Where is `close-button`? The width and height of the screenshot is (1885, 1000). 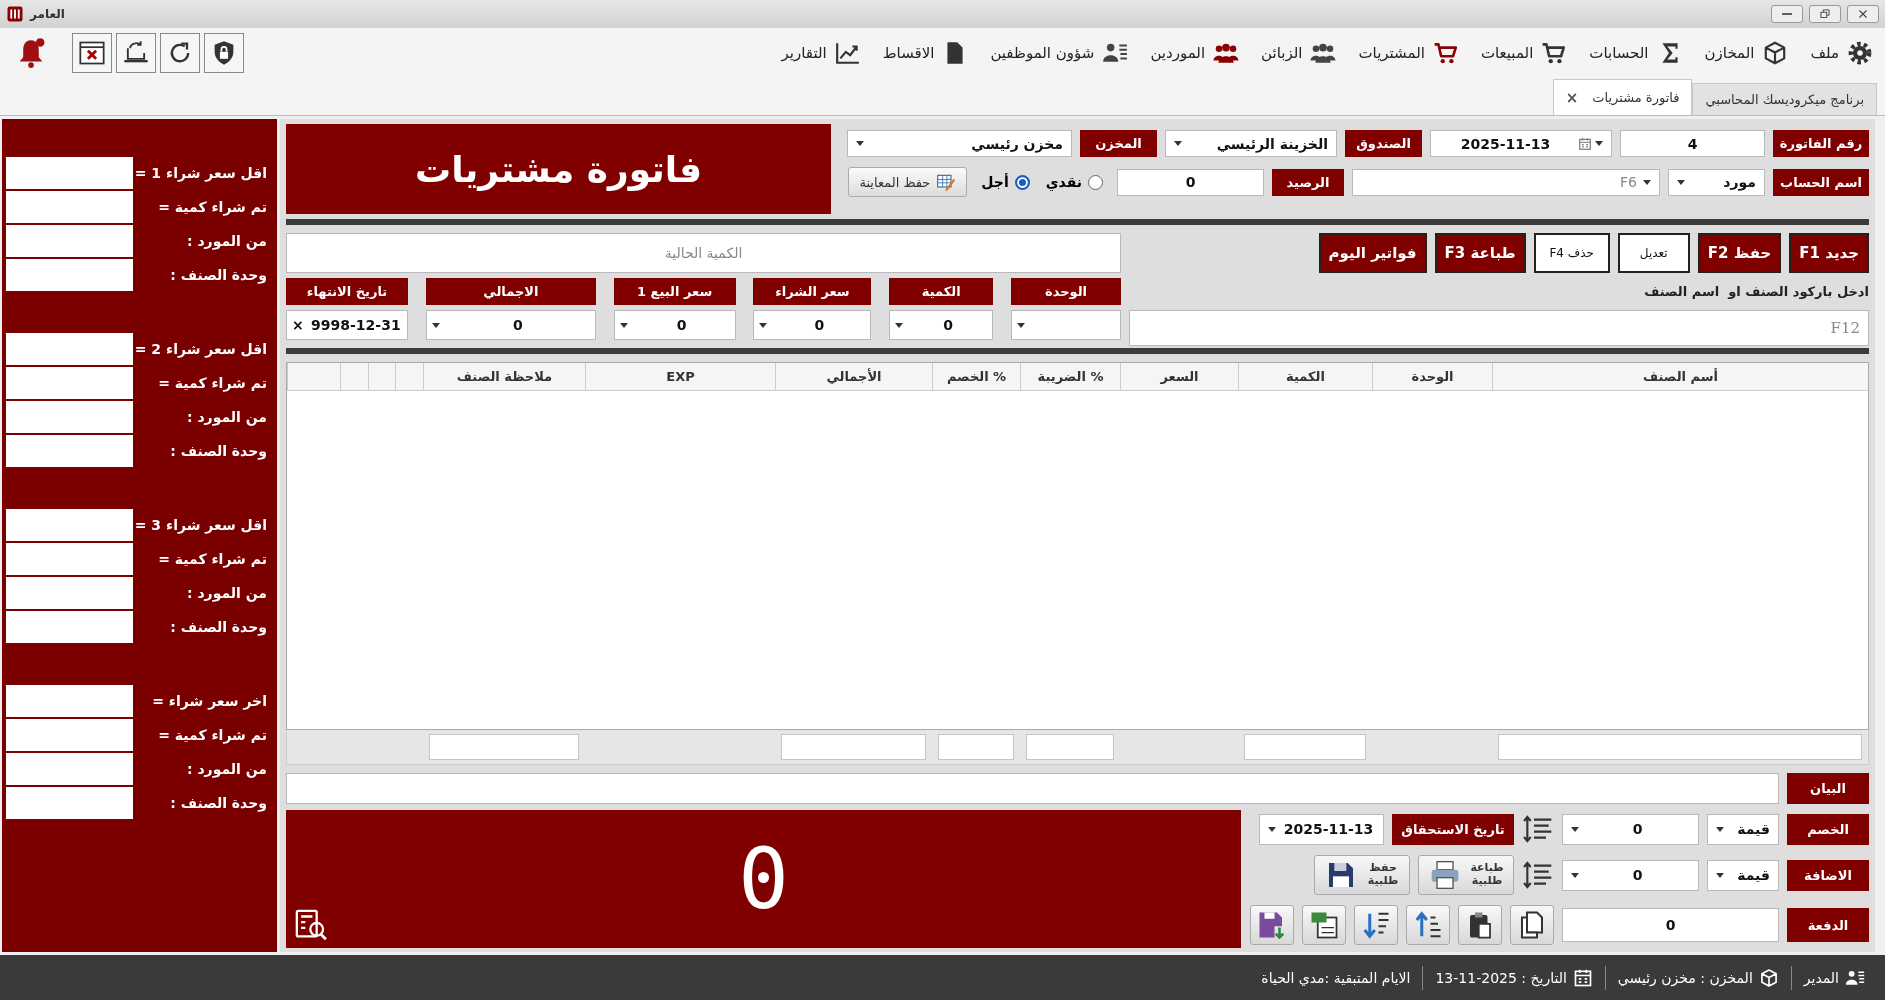 close-button is located at coordinates (1863, 14).